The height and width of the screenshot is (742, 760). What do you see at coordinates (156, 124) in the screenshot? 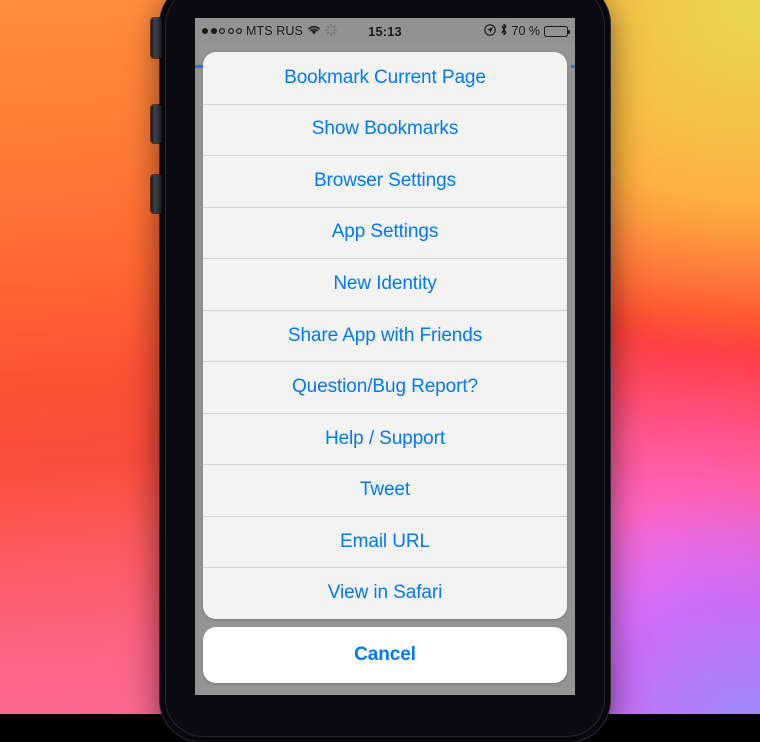
I see `volume-up-button` at bounding box center [156, 124].